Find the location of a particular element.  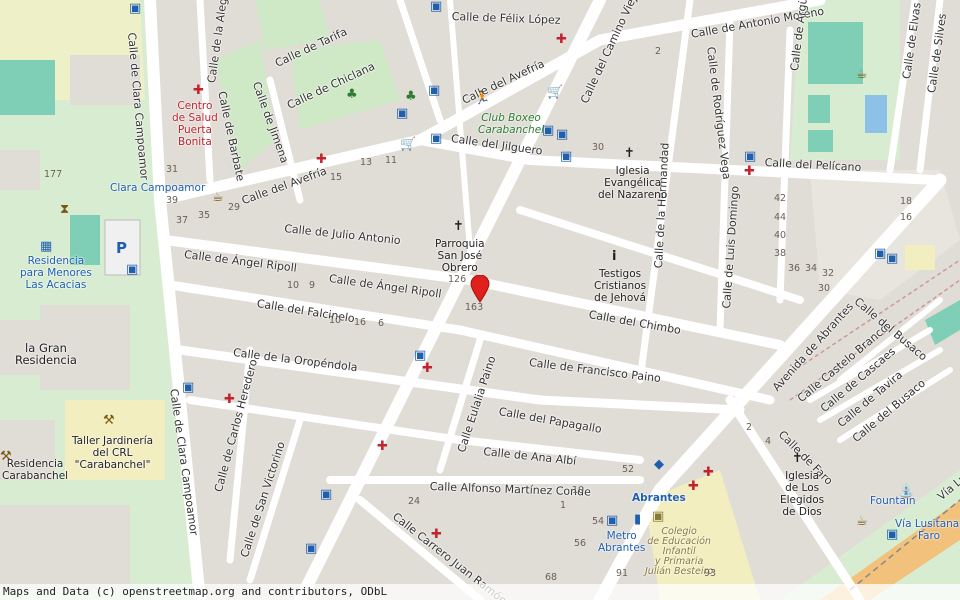

house-number: 39 is located at coordinates (172, 200).